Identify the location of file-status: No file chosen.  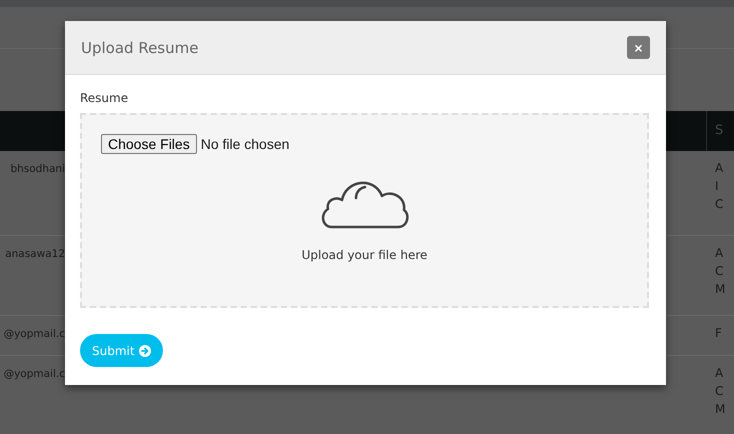
(245, 144).